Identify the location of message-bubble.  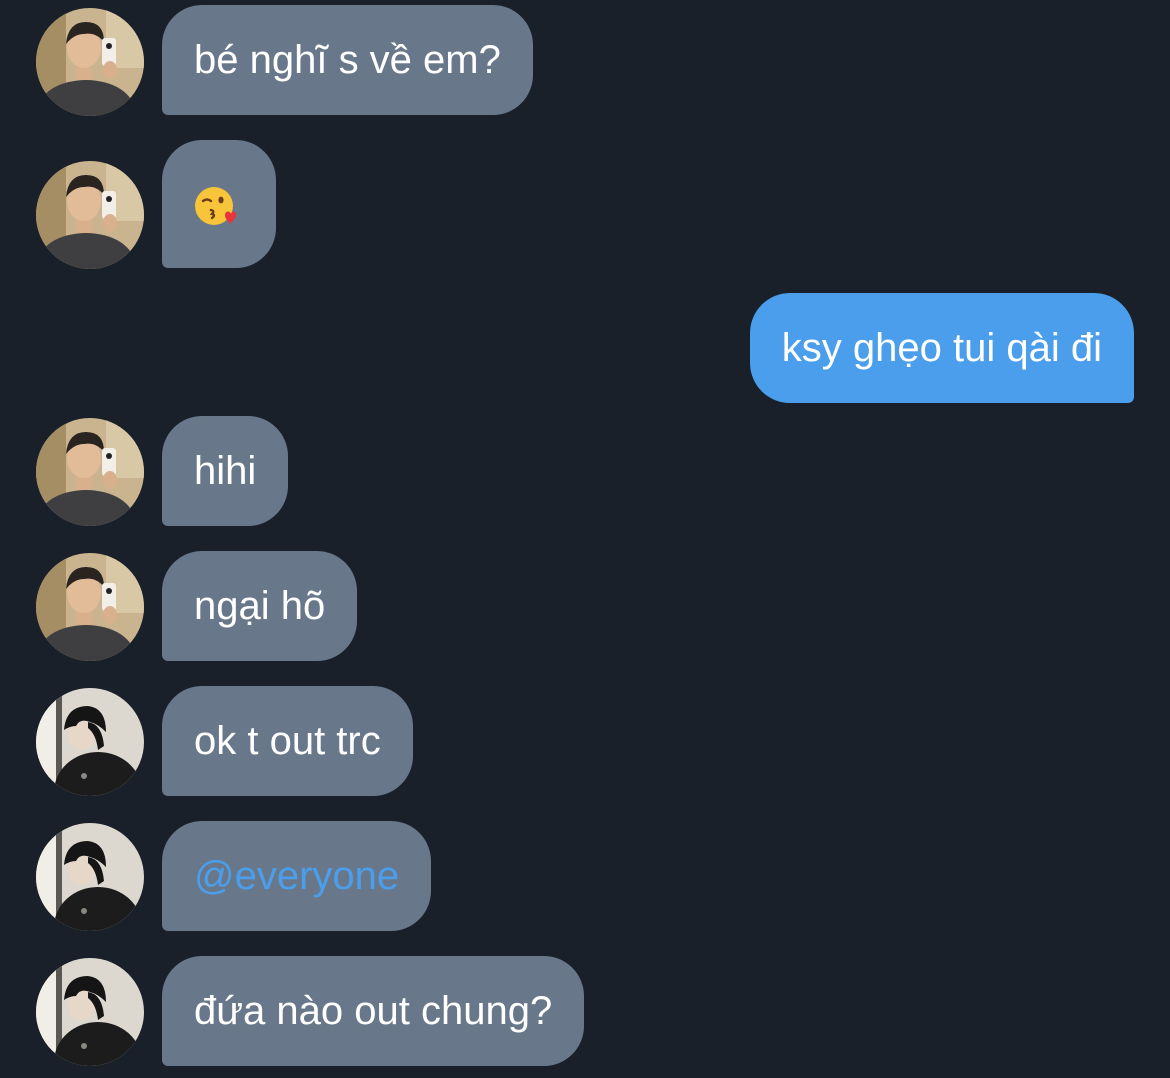
(219, 204).